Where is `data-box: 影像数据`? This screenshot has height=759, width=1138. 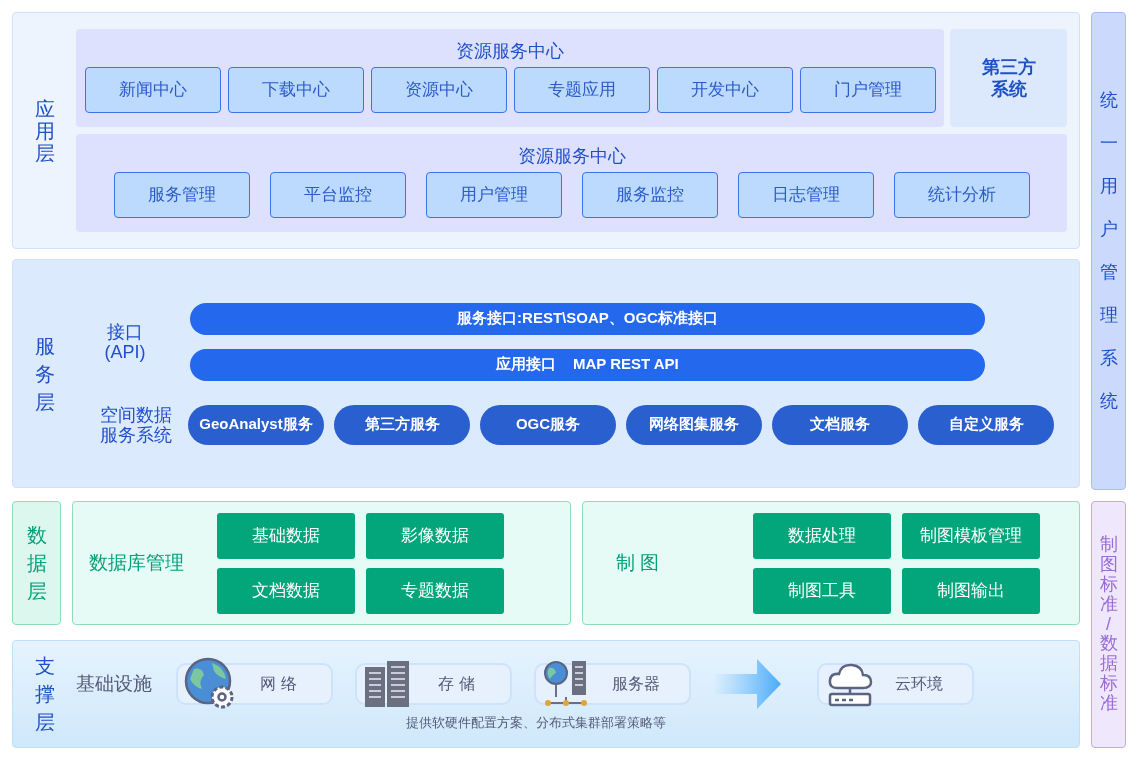 data-box: 影像数据 is located at coordinates (435, 535).